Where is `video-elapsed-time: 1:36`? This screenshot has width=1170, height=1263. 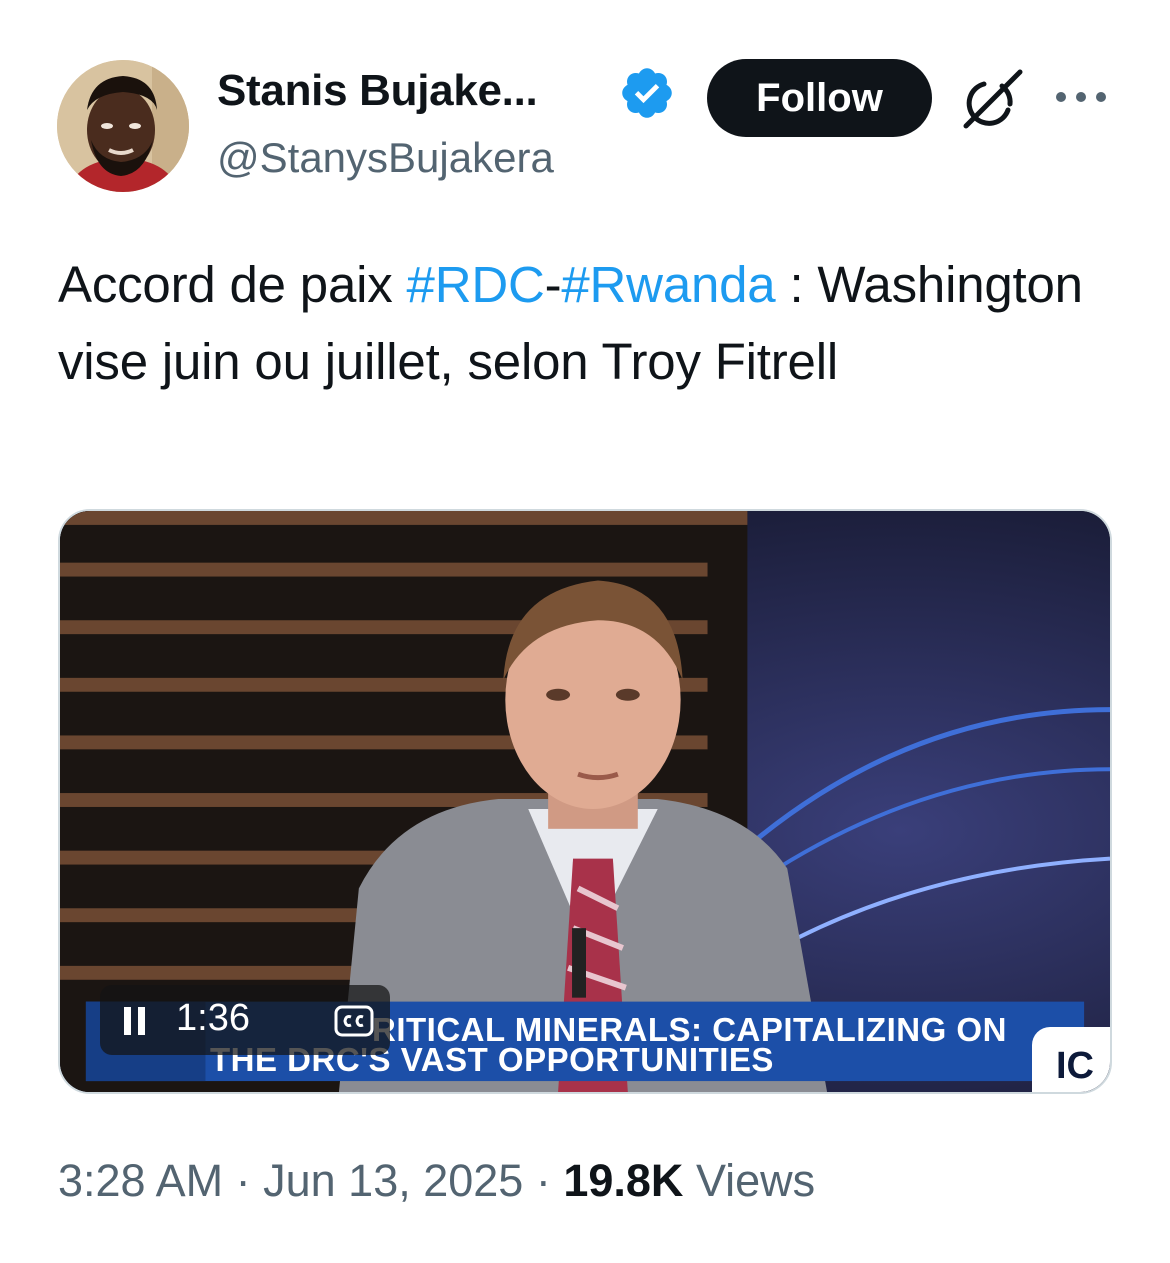
video-elapsed-time: 1:36 is located at coordinates (213, 1018).